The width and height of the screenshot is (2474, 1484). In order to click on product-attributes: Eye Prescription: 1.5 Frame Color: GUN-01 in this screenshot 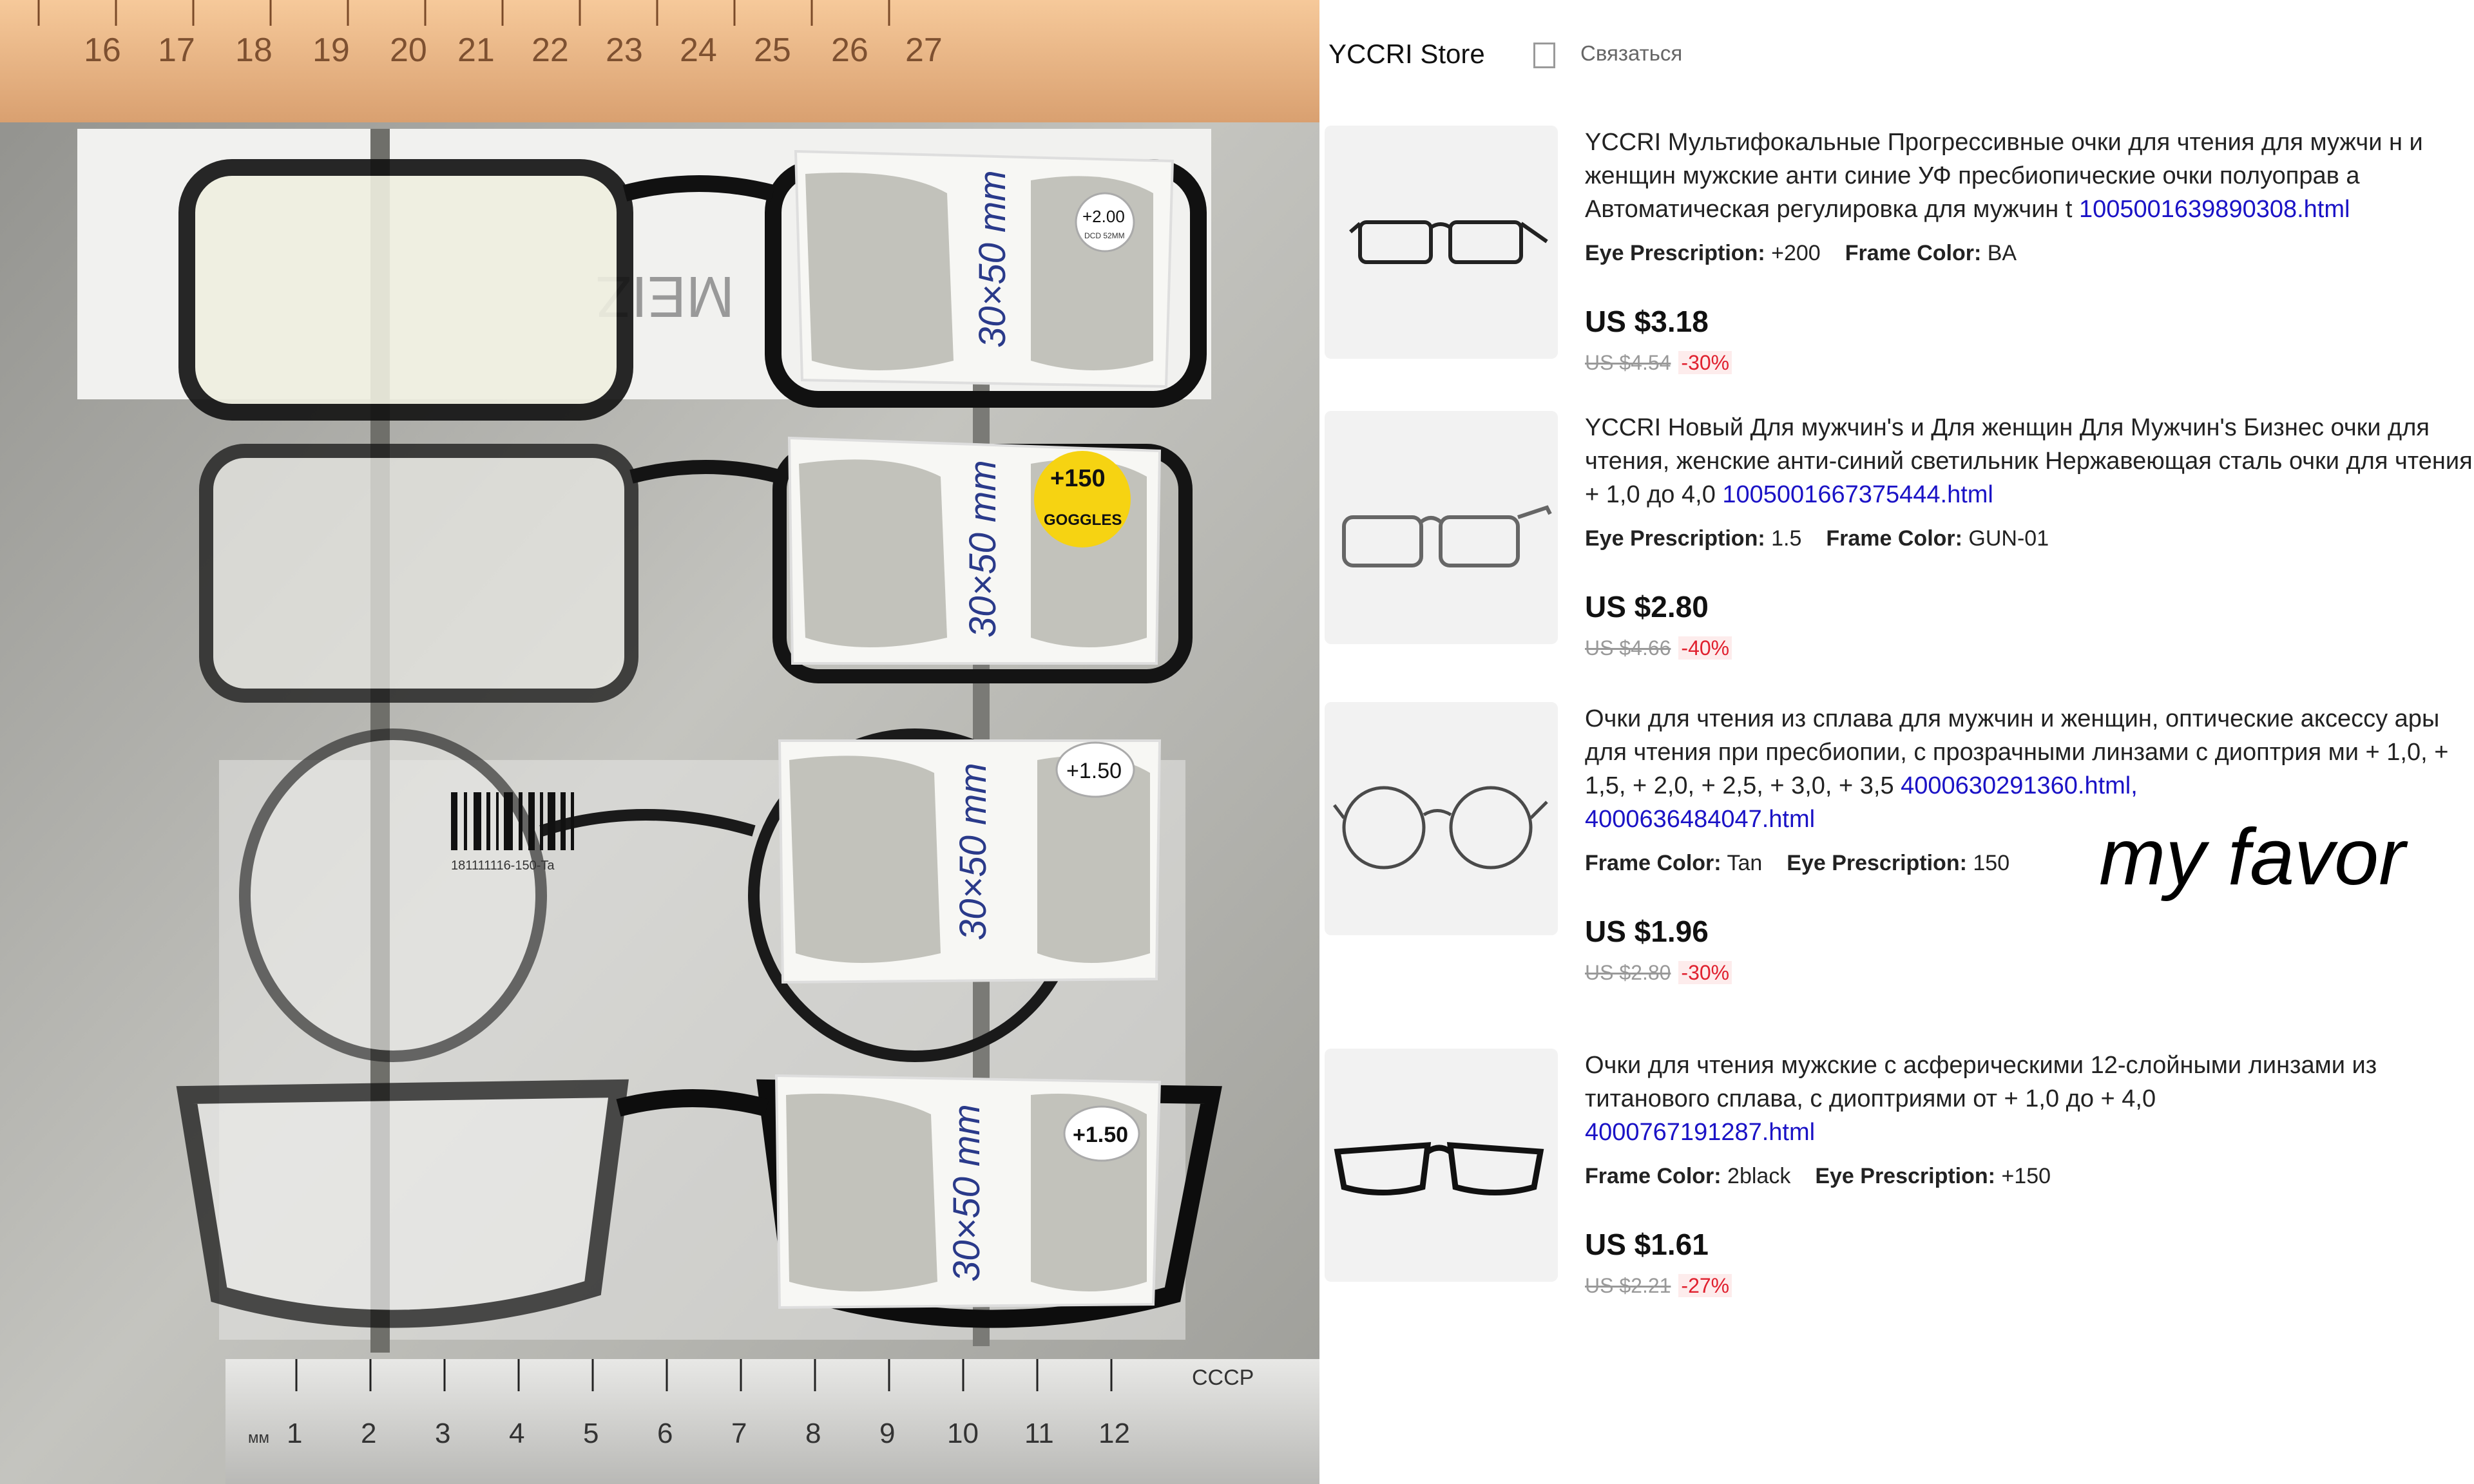, I will do `click(1817, 538)`.